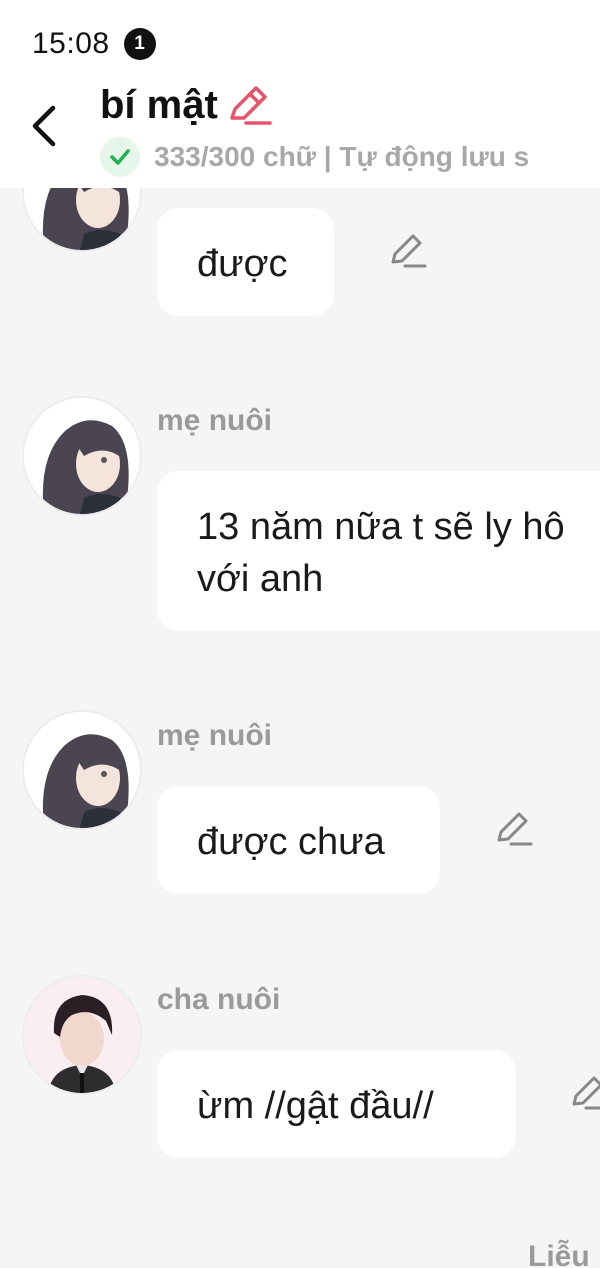 The width and height of the screenshot is (600, 1268). I want to click on save-status-row: 333/300 chữ | Tự động lưu s, so click(330, 157).